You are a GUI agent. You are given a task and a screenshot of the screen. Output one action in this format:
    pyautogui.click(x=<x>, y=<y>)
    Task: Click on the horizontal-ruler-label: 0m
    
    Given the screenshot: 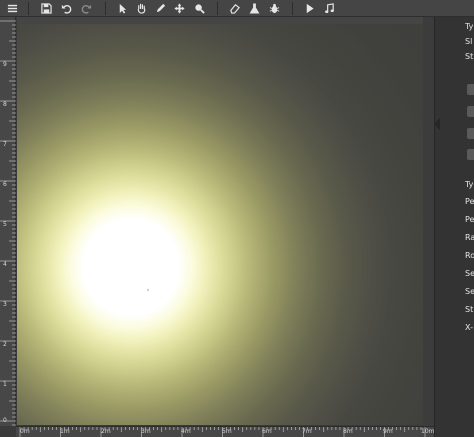 What is the action you would take?
    pyautogui.click(x=25, y=431)
    